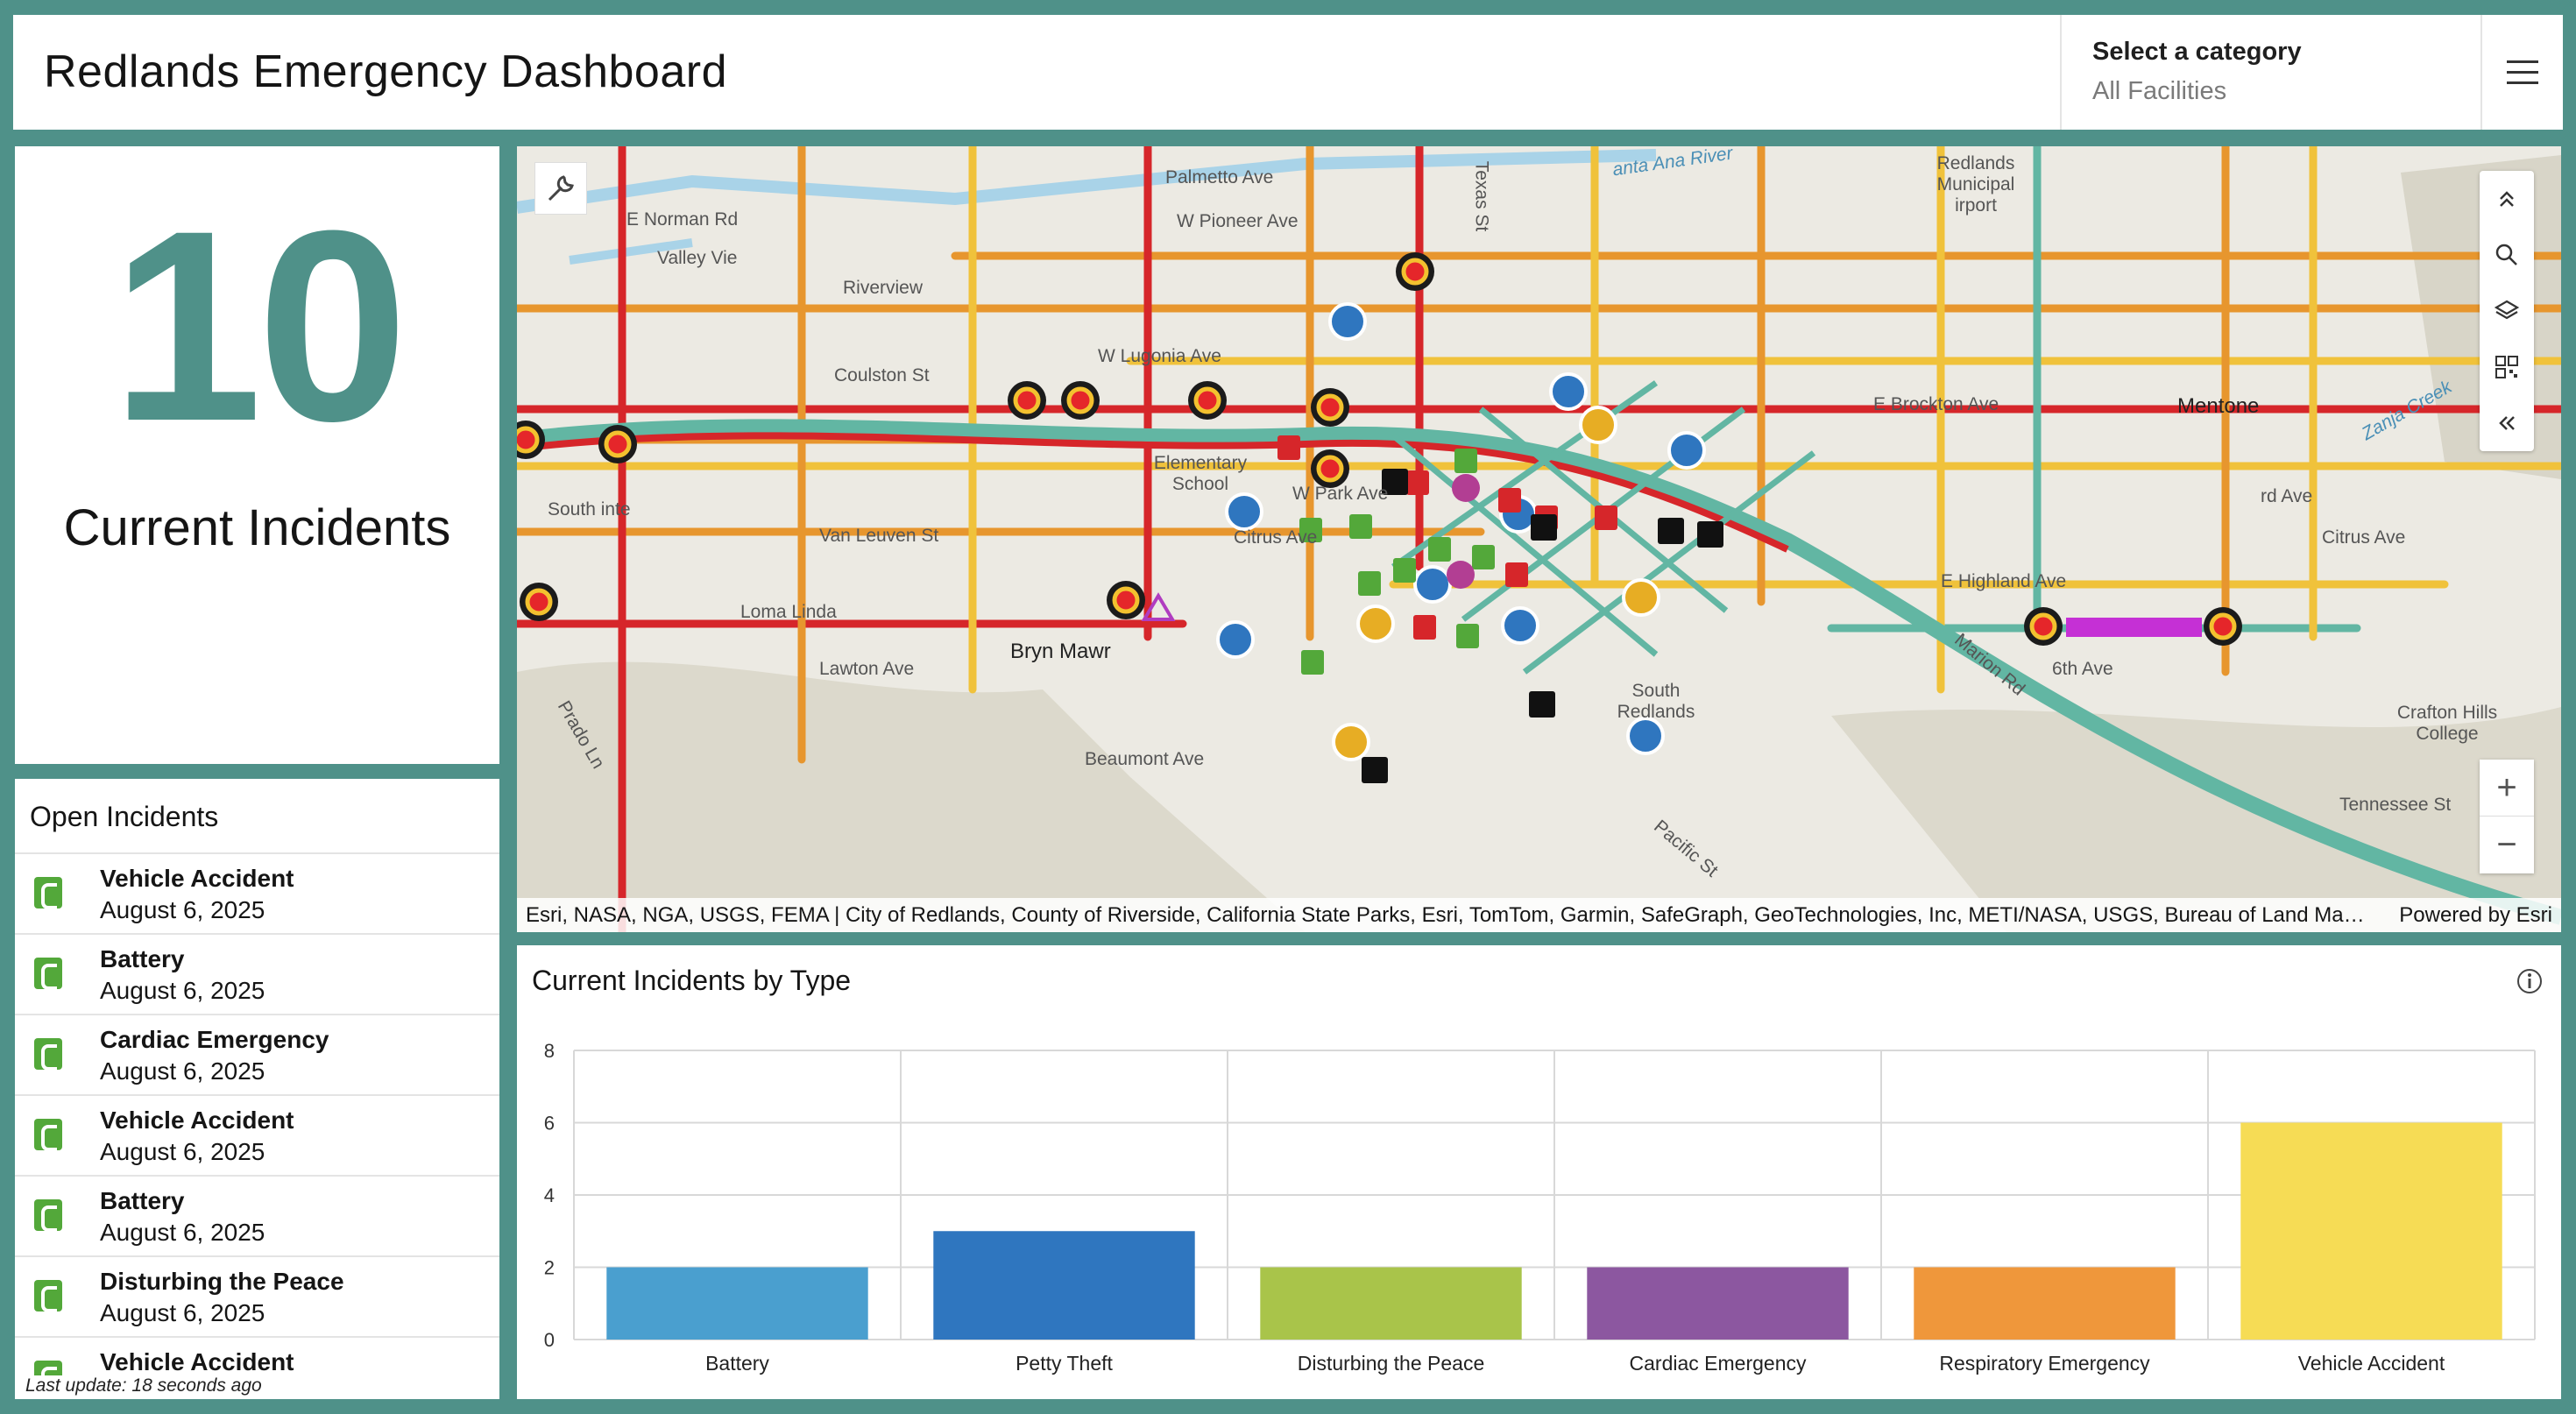 This screenshot has height=1414, width=2576. What do you see at coordinates (1060, 651) in the screenshot?
I see `map-label: Bryn Mawr` at bounding box center [1060, 651].